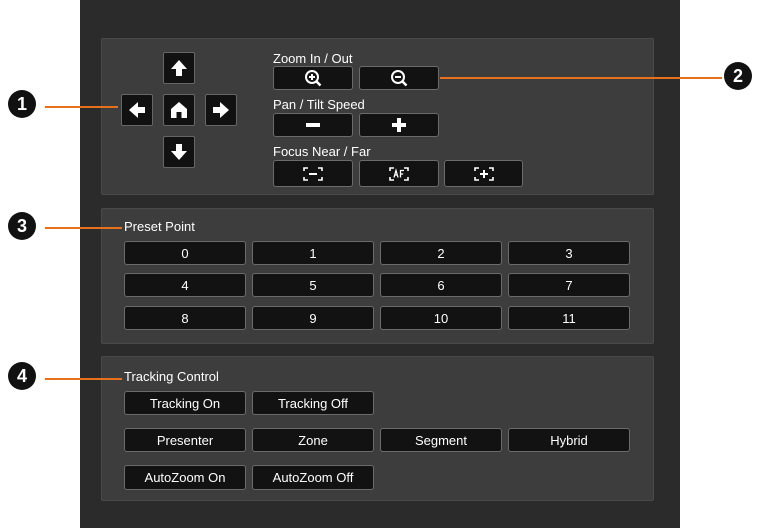  Describe the element at coordinates (569, 285) in the screenshot. I see `preset-button-7: 7` at that location.